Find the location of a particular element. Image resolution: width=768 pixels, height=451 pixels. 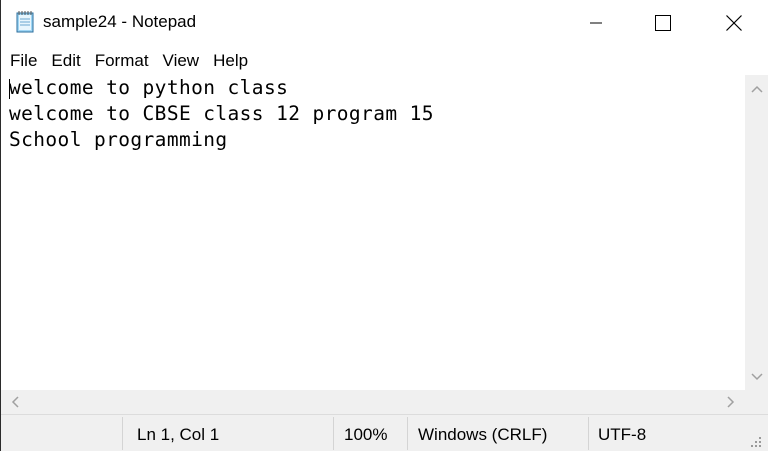

minimize-button is located at coordinates (596, 23).